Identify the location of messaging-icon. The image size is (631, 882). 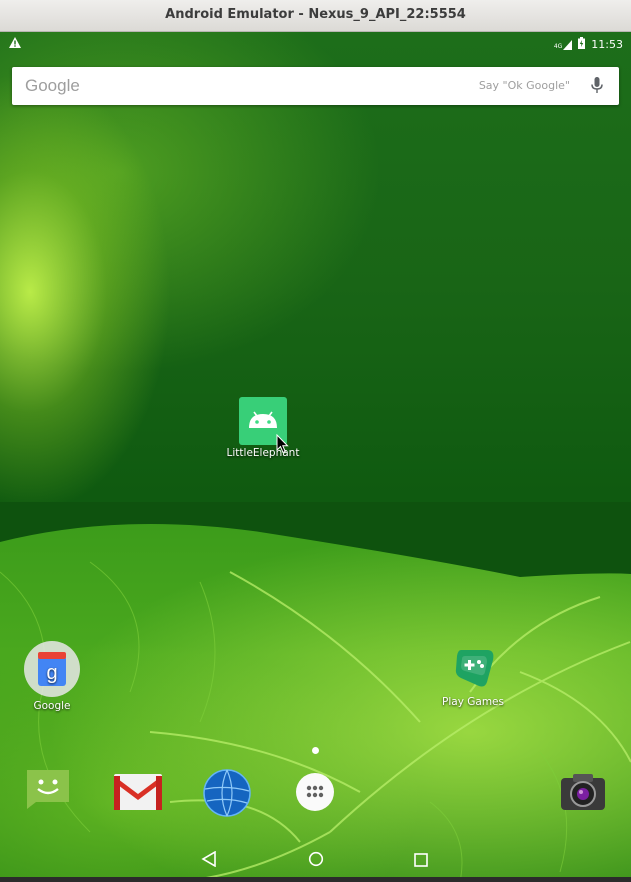
(48, 790).